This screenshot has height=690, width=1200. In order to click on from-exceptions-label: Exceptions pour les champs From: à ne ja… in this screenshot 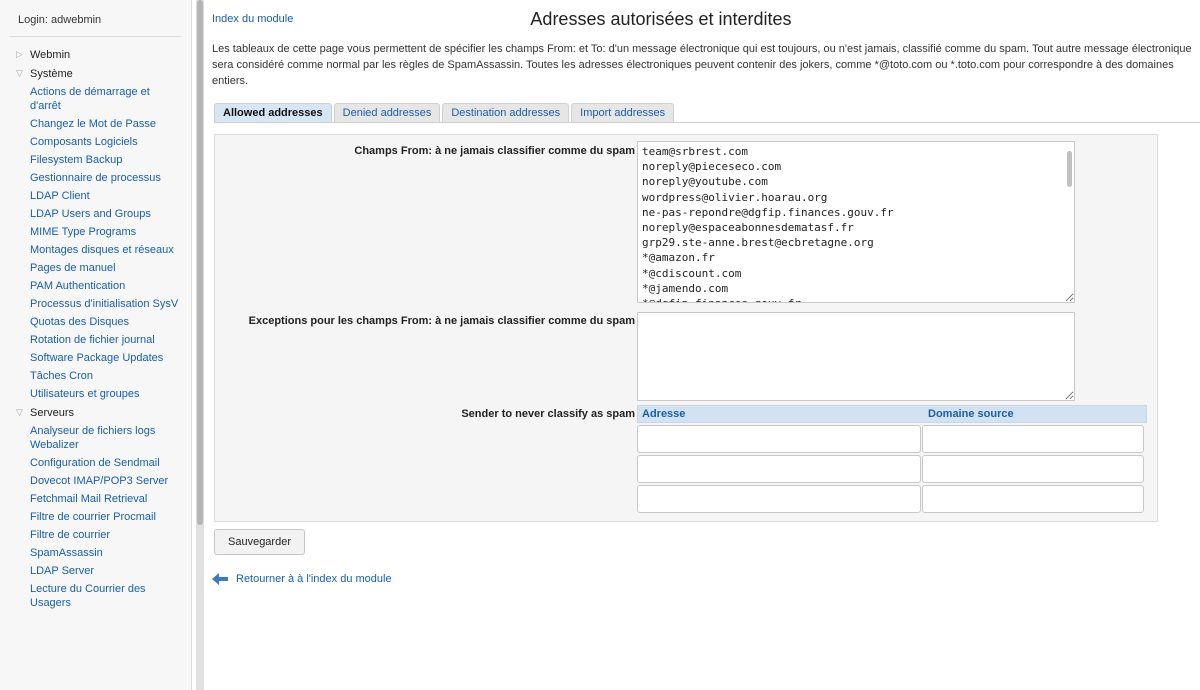, I will do `click(441, 321)`.